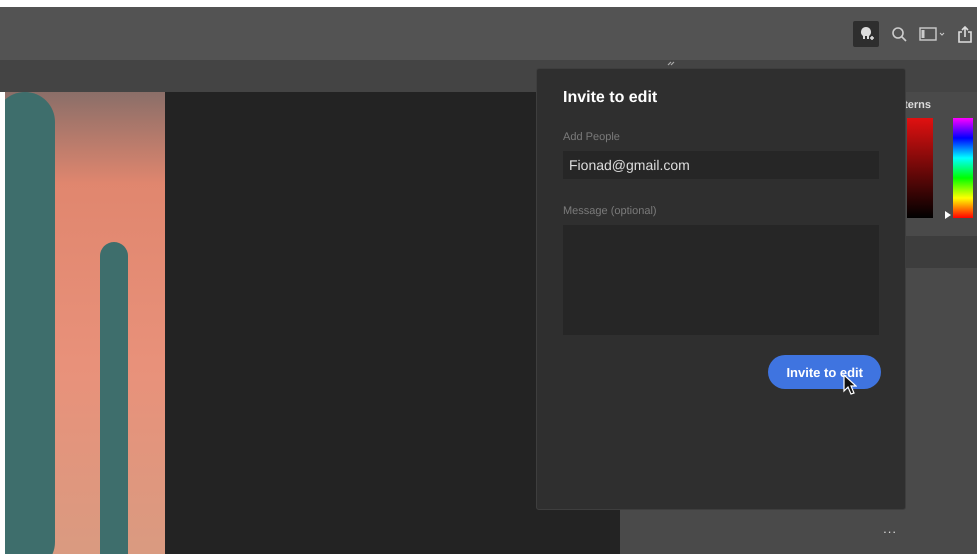 This screenshot has height=554, width=977. Describe the element at coordinates (824, 372) in the screenshot. I see `invite-button: Invite to edit` at that location.